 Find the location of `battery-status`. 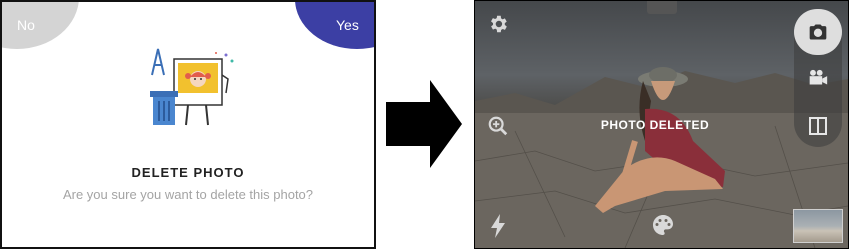

battery-status is located at coordinates (662, 7).